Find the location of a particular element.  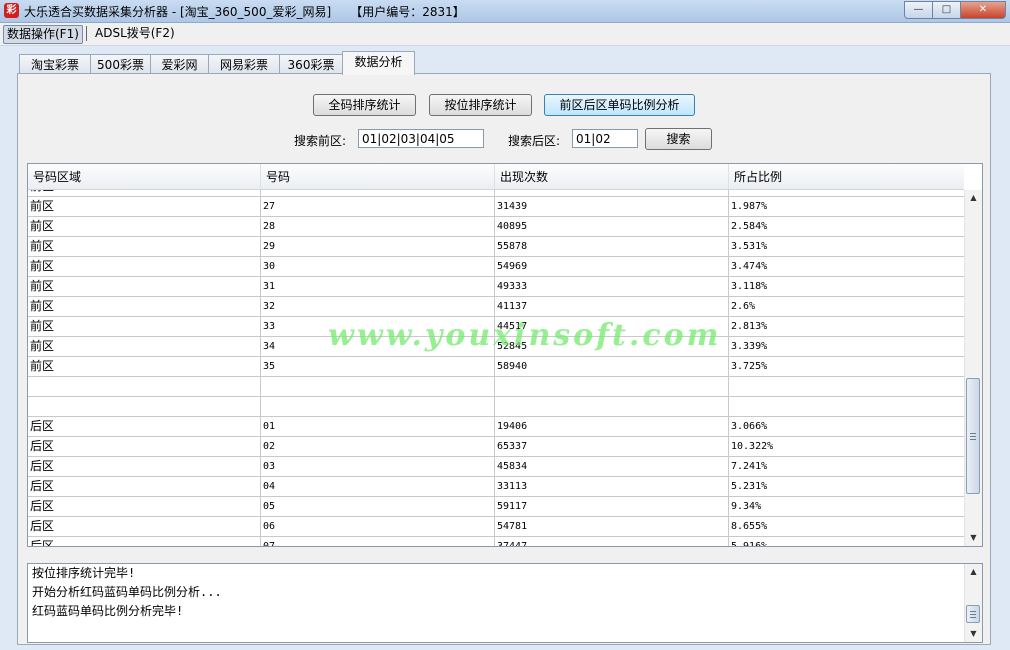

scroll-up-arrow-icon: ▲ is located at coordinates (973, 198).